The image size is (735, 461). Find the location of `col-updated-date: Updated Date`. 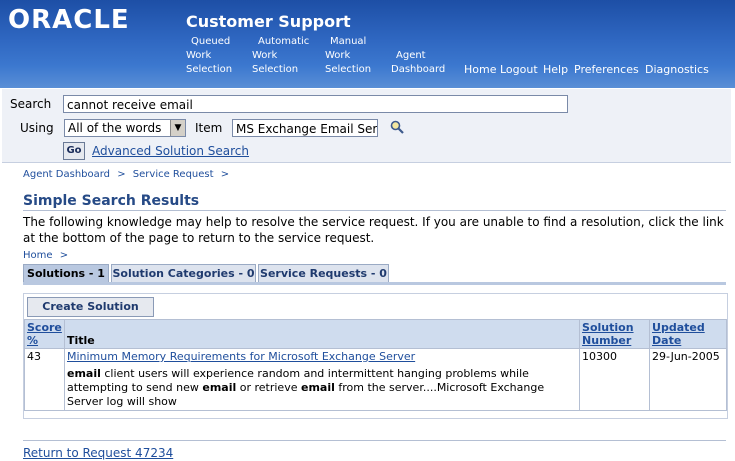

col-updated-date: Updated Date is located at coordinates (688, 334).